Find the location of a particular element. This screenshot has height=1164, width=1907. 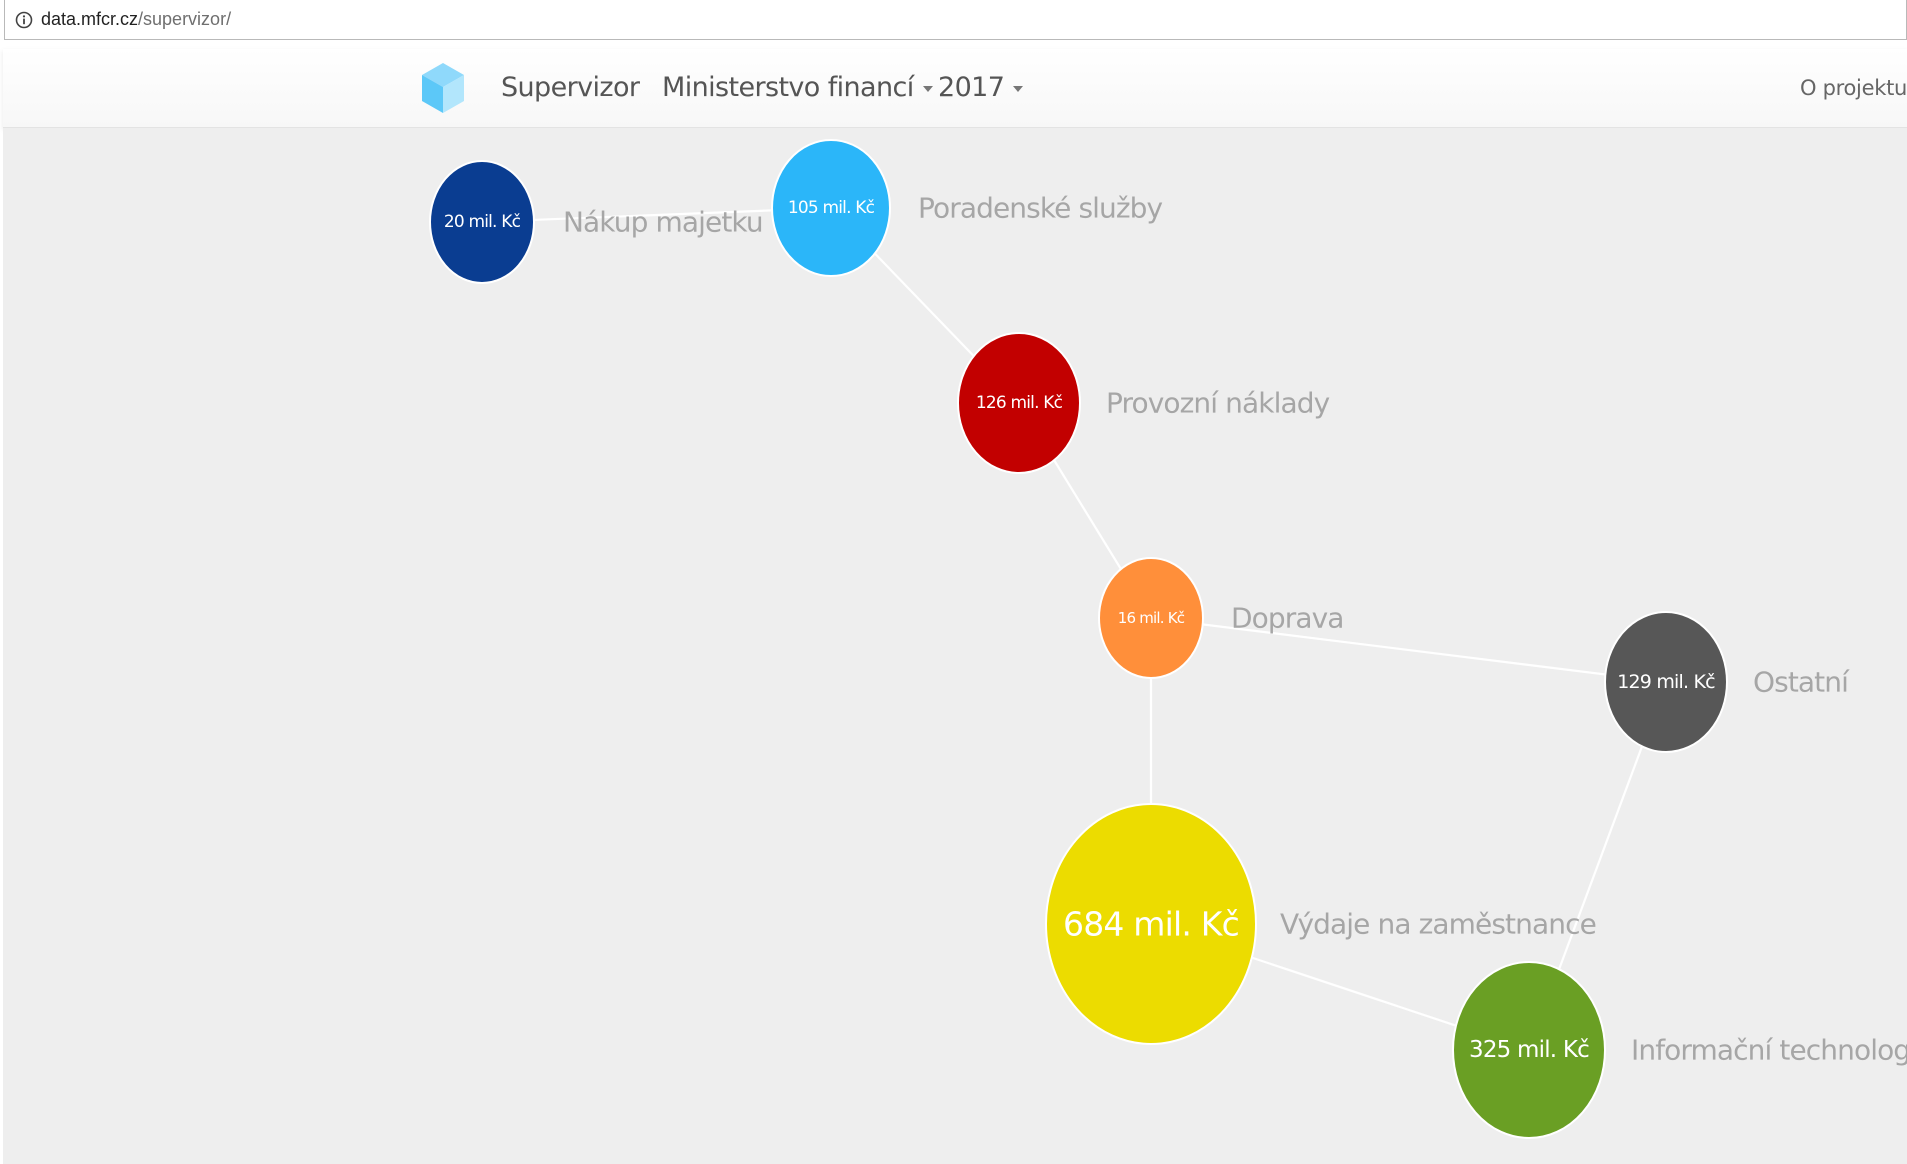

node-value: 20 mil. Kč is located at coordinates (482, 222).